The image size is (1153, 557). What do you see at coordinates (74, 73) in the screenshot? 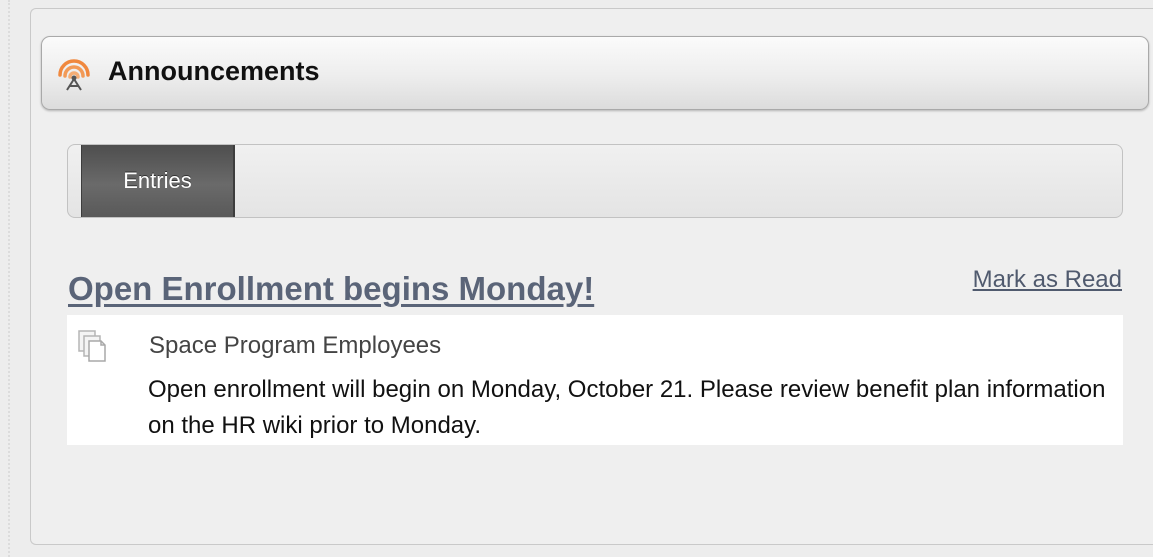
I see `broadcast-icon` at bounding box center [74, 73].